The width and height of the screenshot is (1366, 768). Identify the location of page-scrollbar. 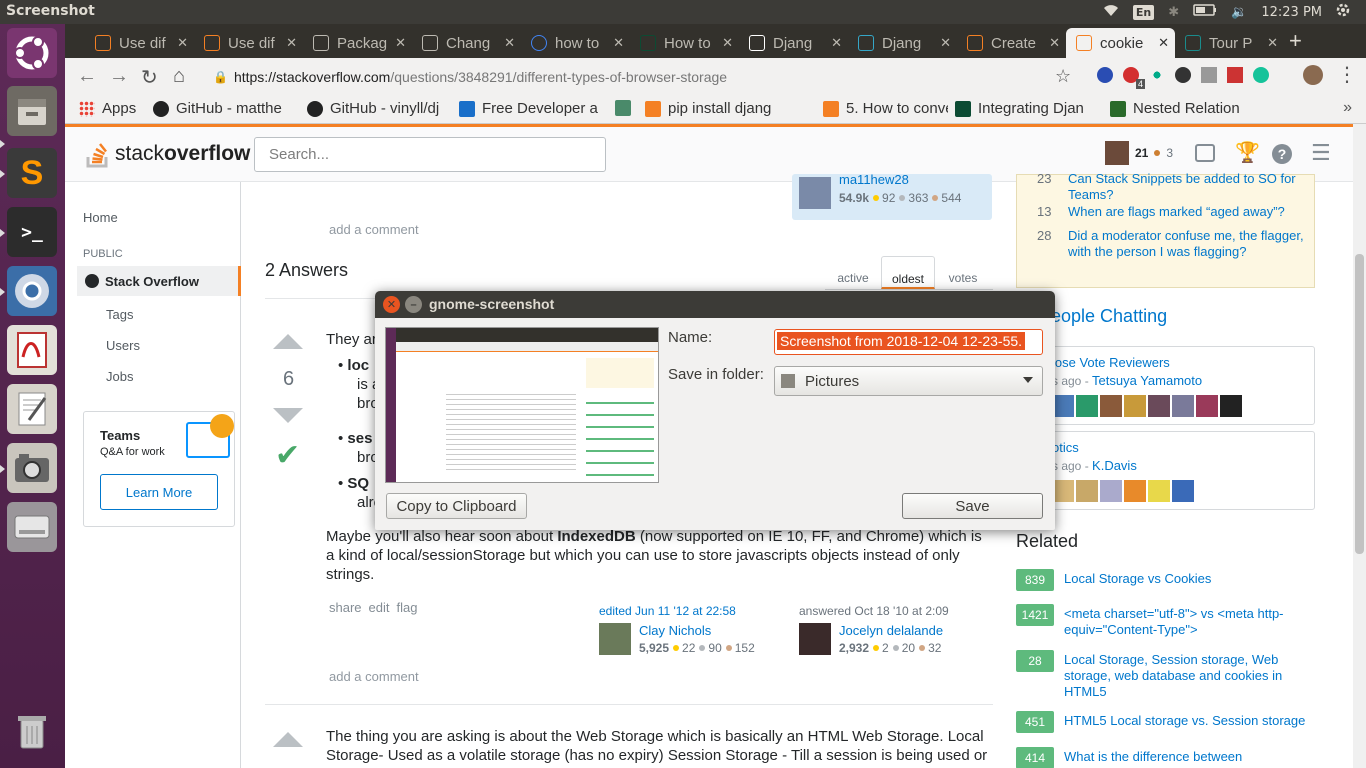
(1359, 446).